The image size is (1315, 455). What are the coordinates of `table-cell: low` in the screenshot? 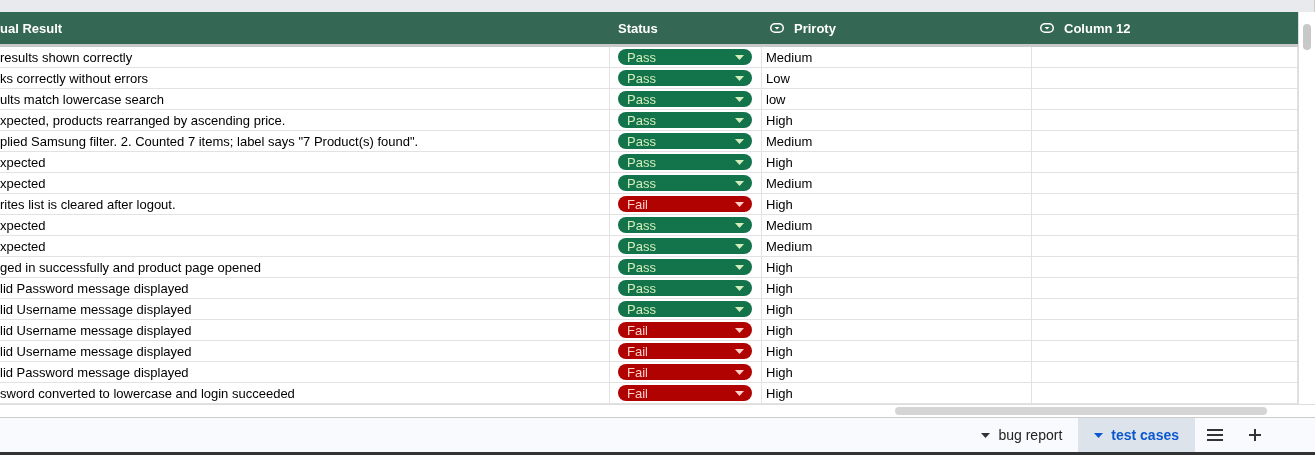 It's located at (776, 99).